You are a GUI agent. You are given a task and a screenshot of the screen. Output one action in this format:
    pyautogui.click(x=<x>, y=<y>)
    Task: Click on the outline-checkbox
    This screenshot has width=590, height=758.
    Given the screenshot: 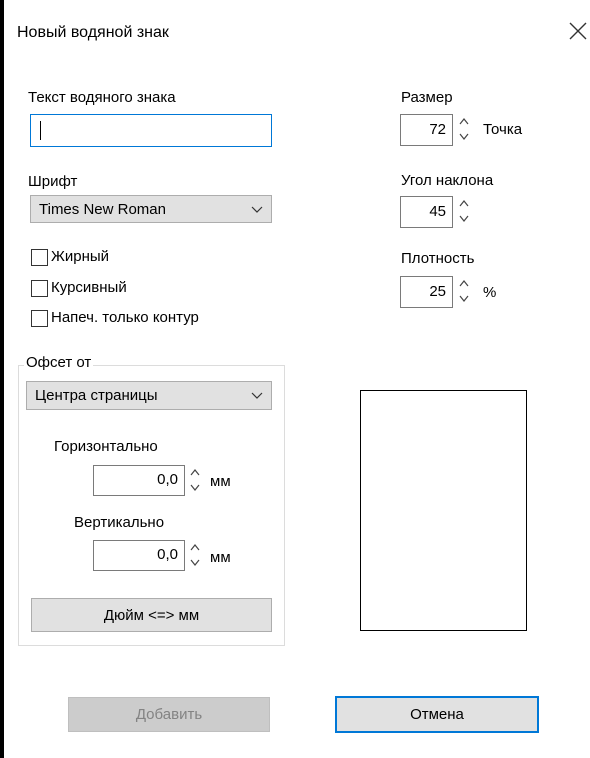 What is the action you would take?
    pyautogui.click(x=39, y=318)
    